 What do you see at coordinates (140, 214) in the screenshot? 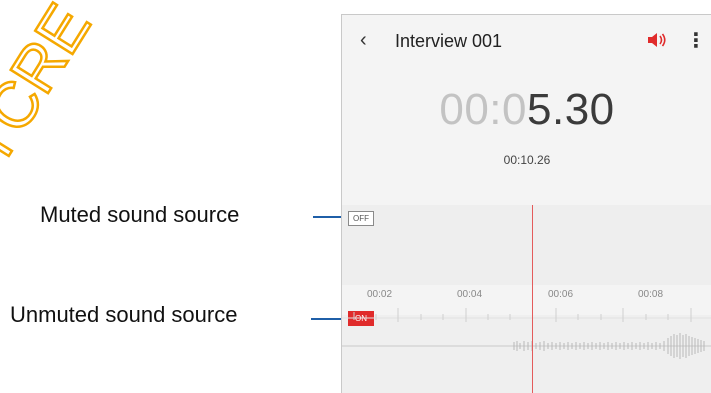
I see `muted-callout-label: Muted sound source` at bounding box center [140, 214].